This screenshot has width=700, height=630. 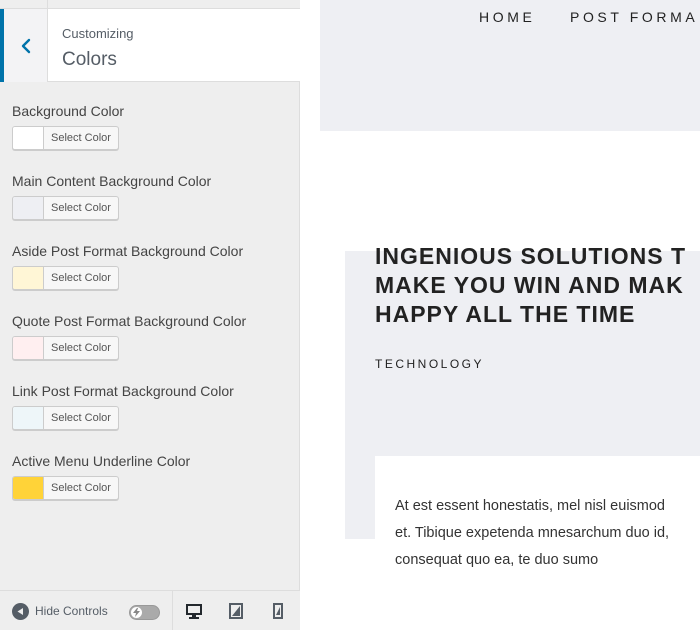 I want to click on mobile-preview-button, so click(x=278, y=610).